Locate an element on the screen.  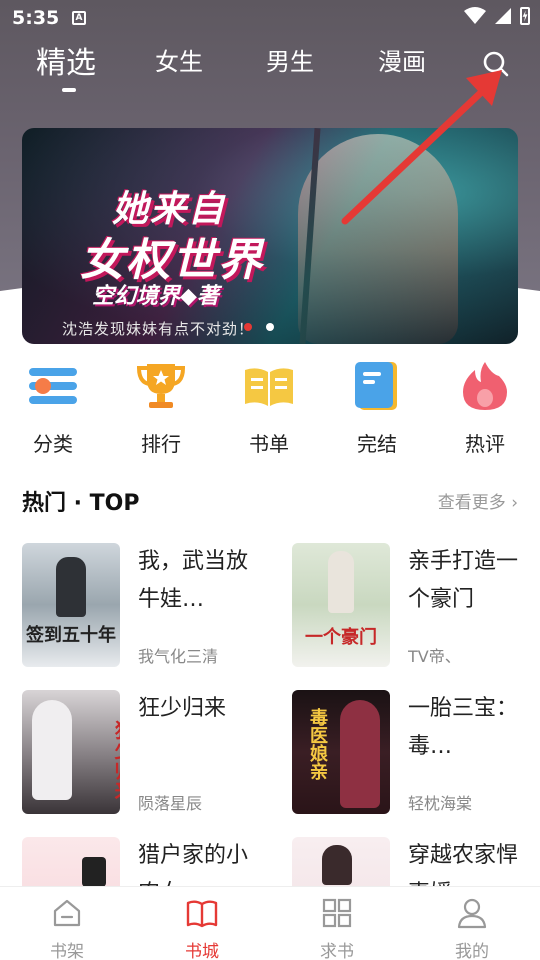
book-card: 一个豪门 亲手打造一个豪门 TV帝、 is located at coordinates (412, 607).